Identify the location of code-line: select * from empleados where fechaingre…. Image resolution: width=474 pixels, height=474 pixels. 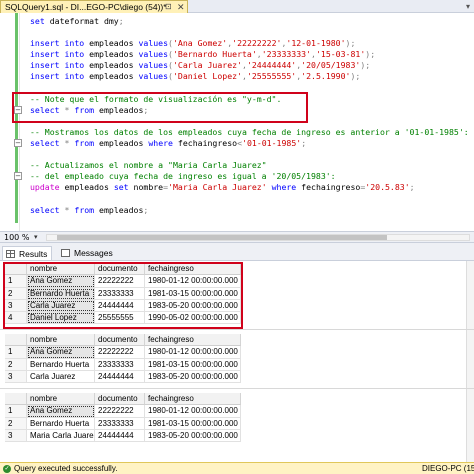
(249, 143).